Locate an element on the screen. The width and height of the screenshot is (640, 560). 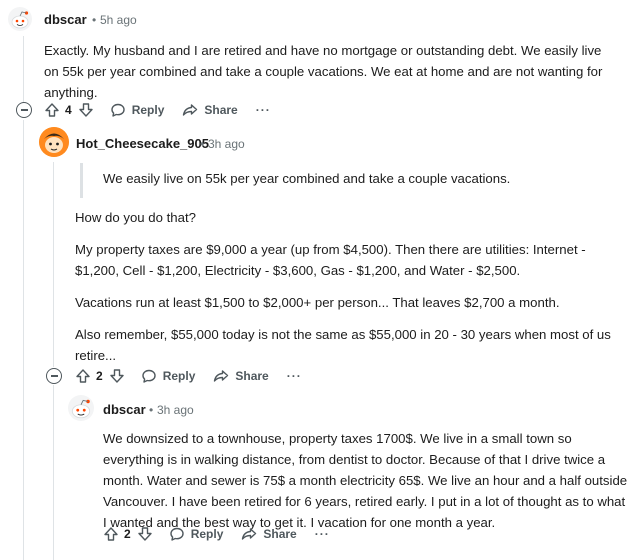
vote-controls: 4 is located at coordinates (69, 110).